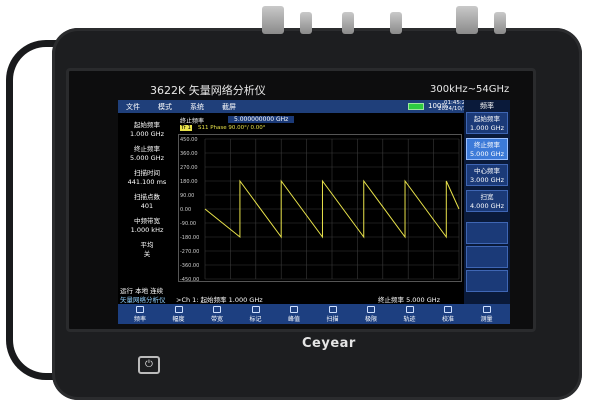 The image size is (600, 412). What do you see at coordinates (486, 180) in the screenshot?
I see `softkey-value: 3.000 GHz` at bounding box center [486, 180].